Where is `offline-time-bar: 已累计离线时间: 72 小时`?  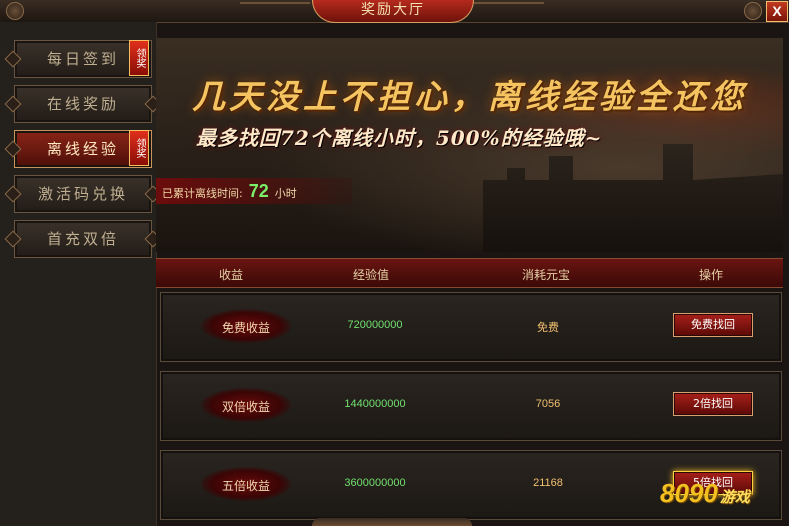
offline-time-bar: 已累计离线时间: 72 小时 is located at coordinates (254, 191).